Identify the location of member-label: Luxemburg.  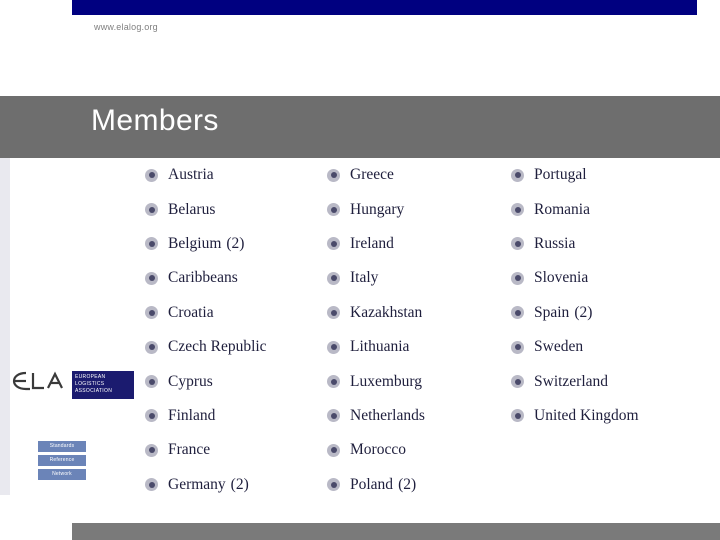
(386, 381).